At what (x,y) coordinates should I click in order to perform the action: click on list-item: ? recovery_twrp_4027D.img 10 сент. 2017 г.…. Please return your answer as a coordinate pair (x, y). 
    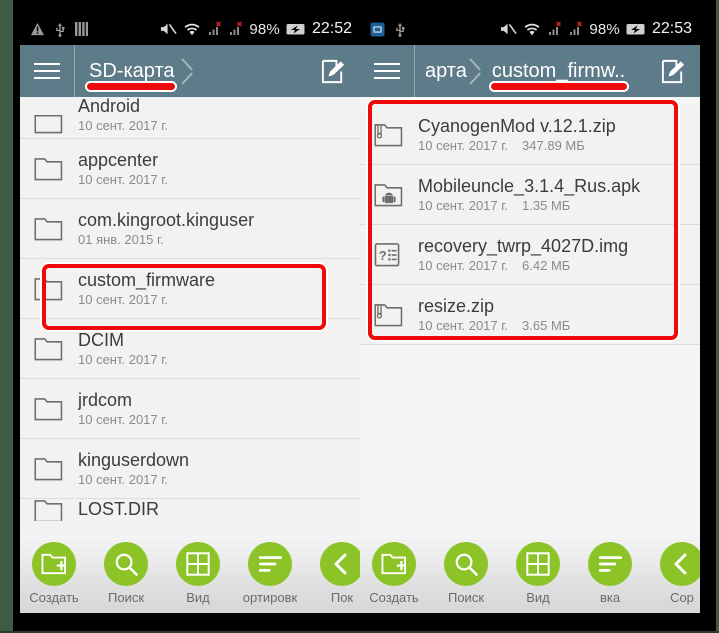
    Looking at the image, I should click on (530, 255).